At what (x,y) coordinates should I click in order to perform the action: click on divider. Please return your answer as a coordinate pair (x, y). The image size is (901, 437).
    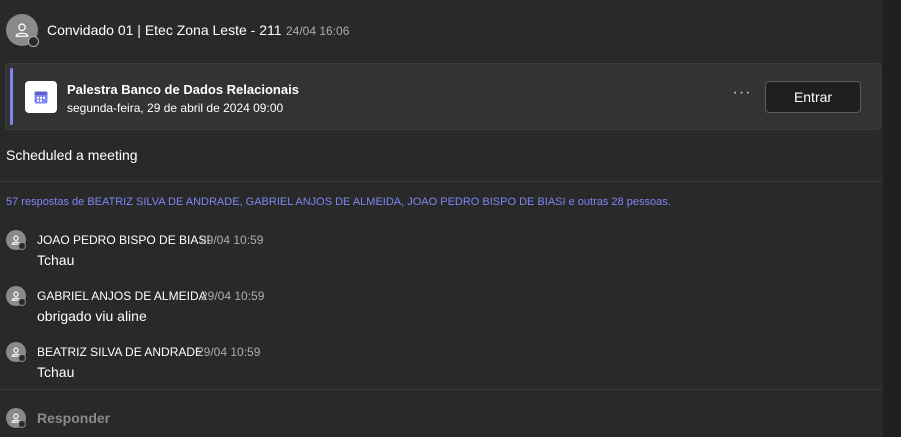
    Looking at the image, I should click on (441, 181).